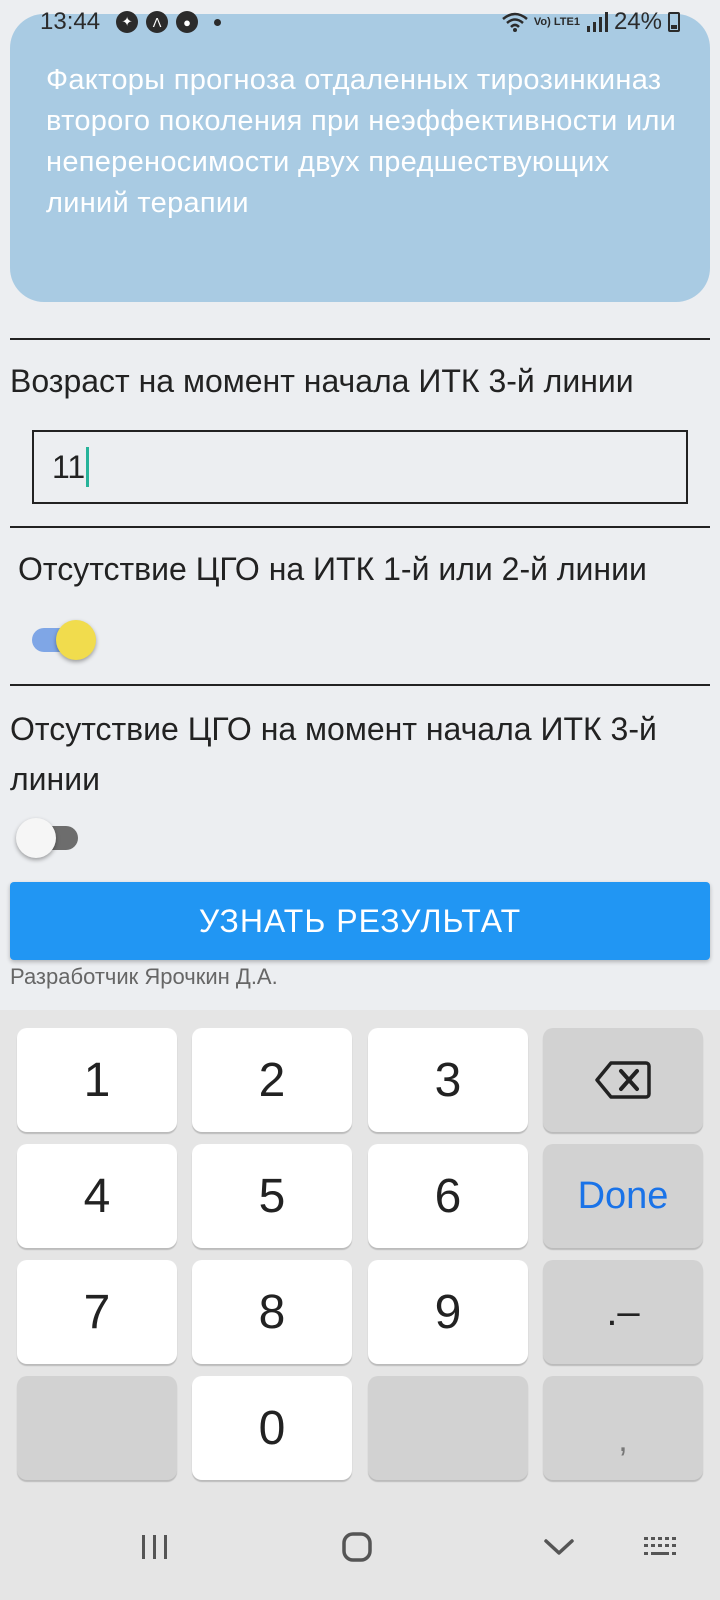 The width and height of the screenshot is (720, 1600). What do you see at coordinates (97, 1196) in the screenshot?
I see `key-4: 4` at bounding box center [97, 1196].